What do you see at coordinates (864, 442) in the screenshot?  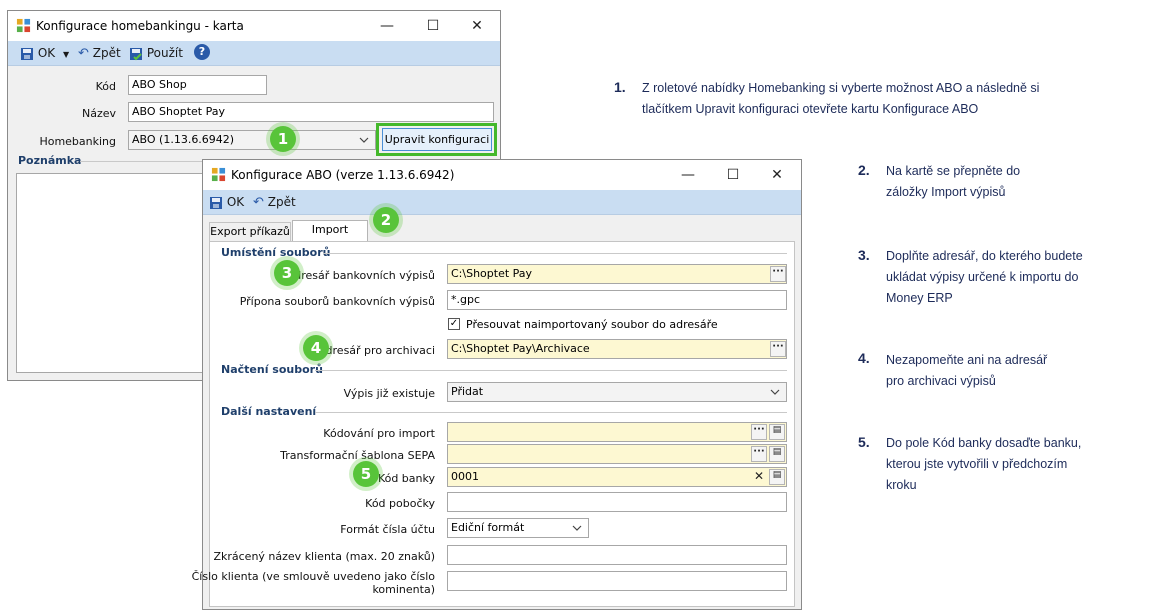 I see `step-5-number: 5.` at bounding box center [864, 442].